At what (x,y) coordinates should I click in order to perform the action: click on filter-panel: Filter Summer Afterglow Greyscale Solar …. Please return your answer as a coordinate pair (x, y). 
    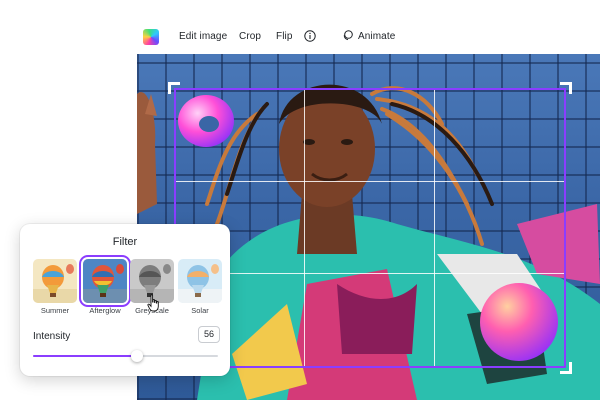
    Looking at the image, I should click on (125, 300).